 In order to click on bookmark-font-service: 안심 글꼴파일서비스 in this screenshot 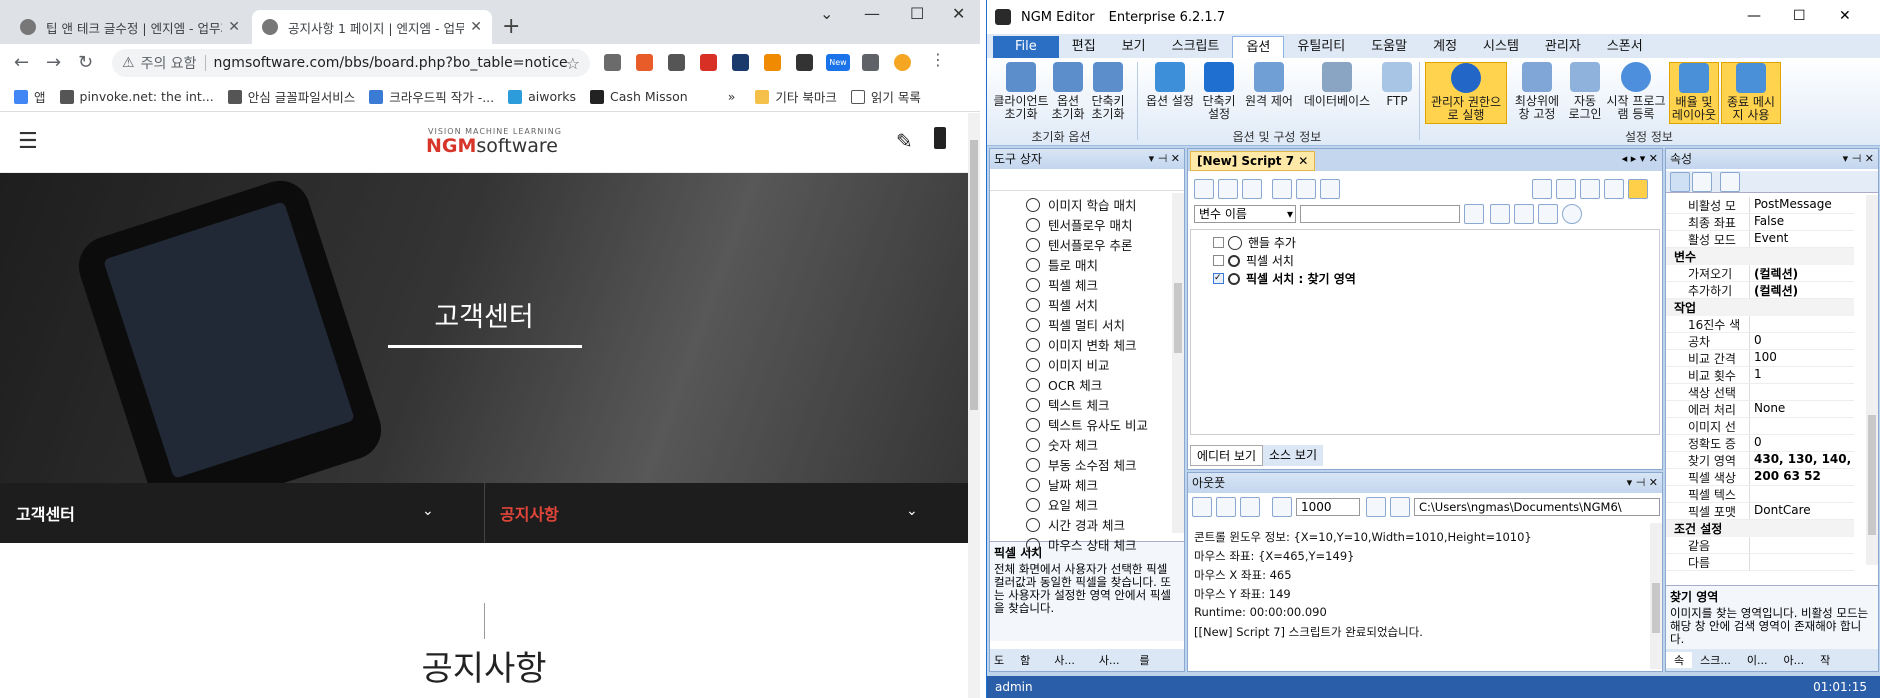, I will do `click(291, 96)`.